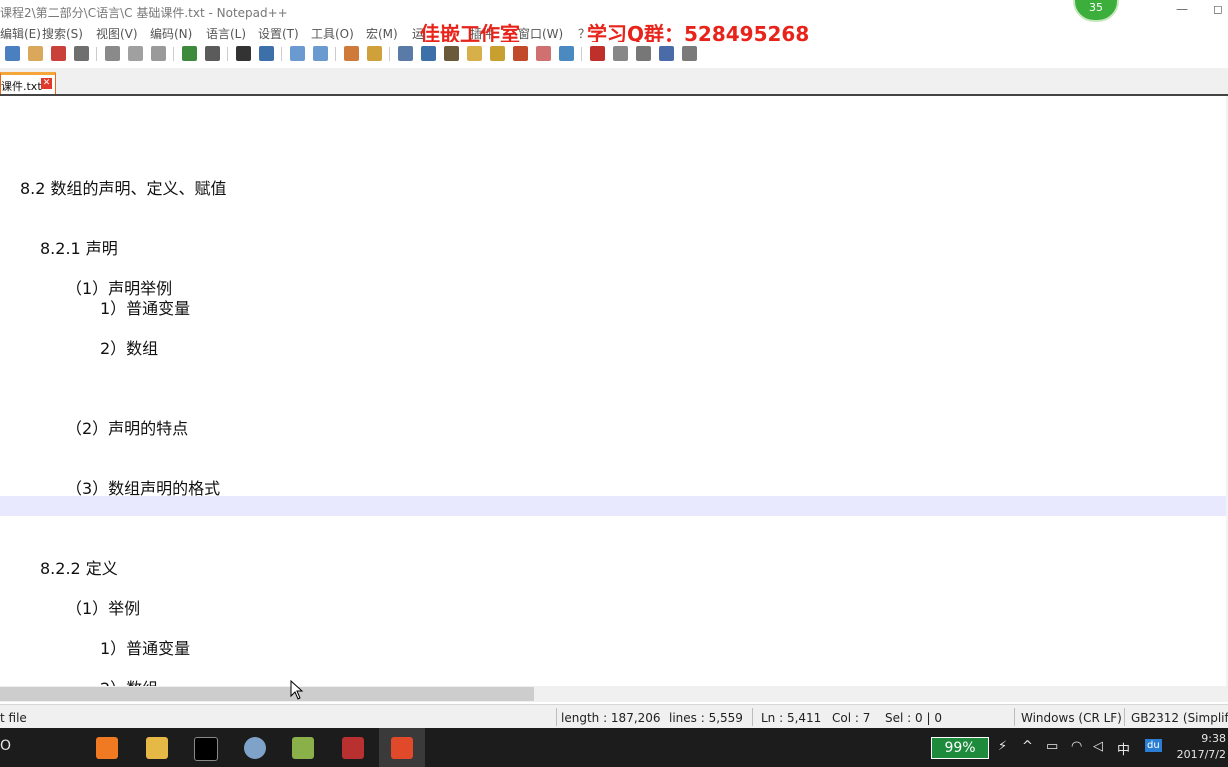 The height and width of the screenshot is (767, 1228). What do you see at coordinates (402, 748) in the screenshot?
I see `code-editor-icon` at bounding box center [402, 748].